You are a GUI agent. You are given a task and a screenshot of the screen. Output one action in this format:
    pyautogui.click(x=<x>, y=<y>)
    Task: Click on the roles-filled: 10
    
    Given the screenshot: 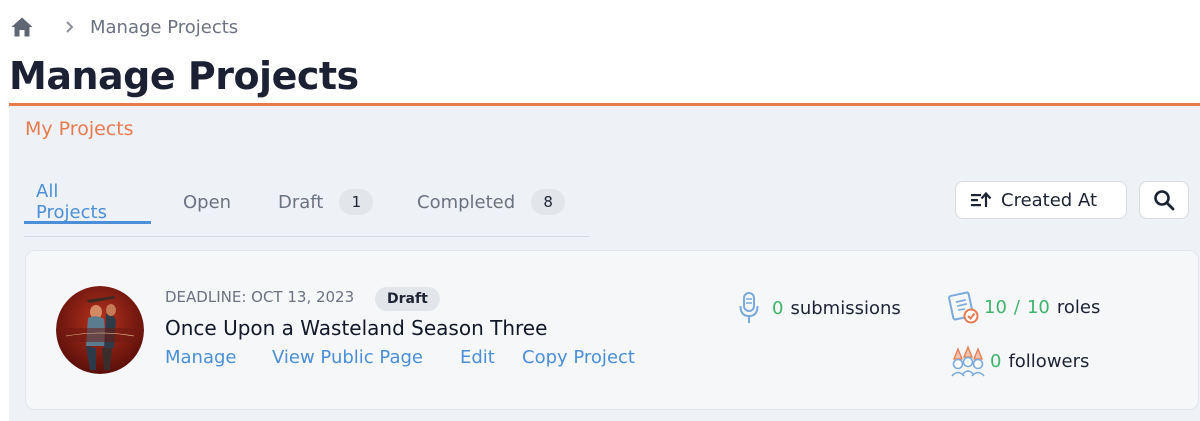 What is the action you would take?
    pyautogui.click(x=995, y=307)
    